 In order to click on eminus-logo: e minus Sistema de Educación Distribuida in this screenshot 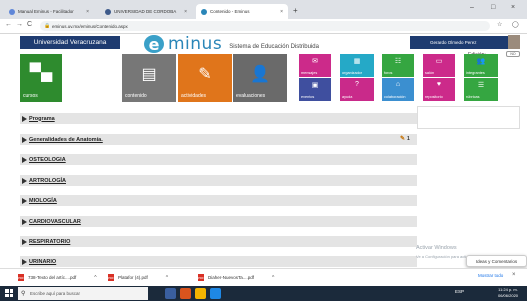, I will do `click(231, 44)`.